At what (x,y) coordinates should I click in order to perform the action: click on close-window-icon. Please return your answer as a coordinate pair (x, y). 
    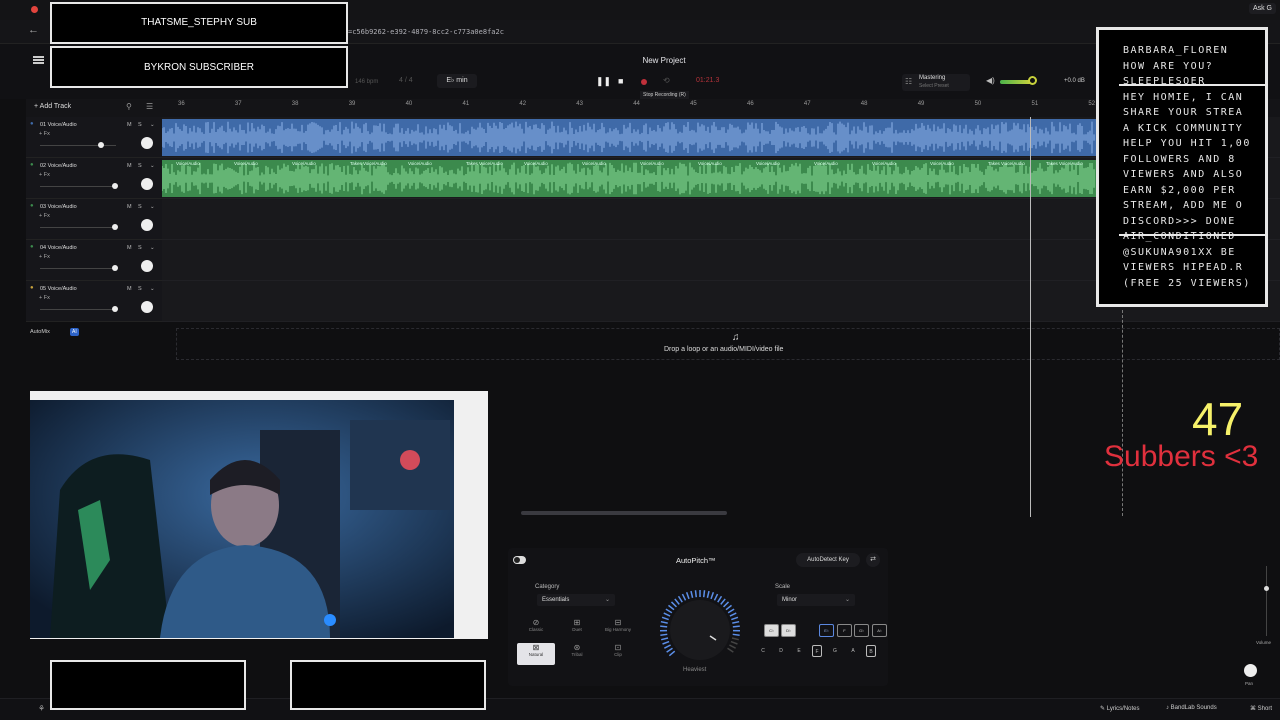
    Looking at the image, I should click on (34, 9).